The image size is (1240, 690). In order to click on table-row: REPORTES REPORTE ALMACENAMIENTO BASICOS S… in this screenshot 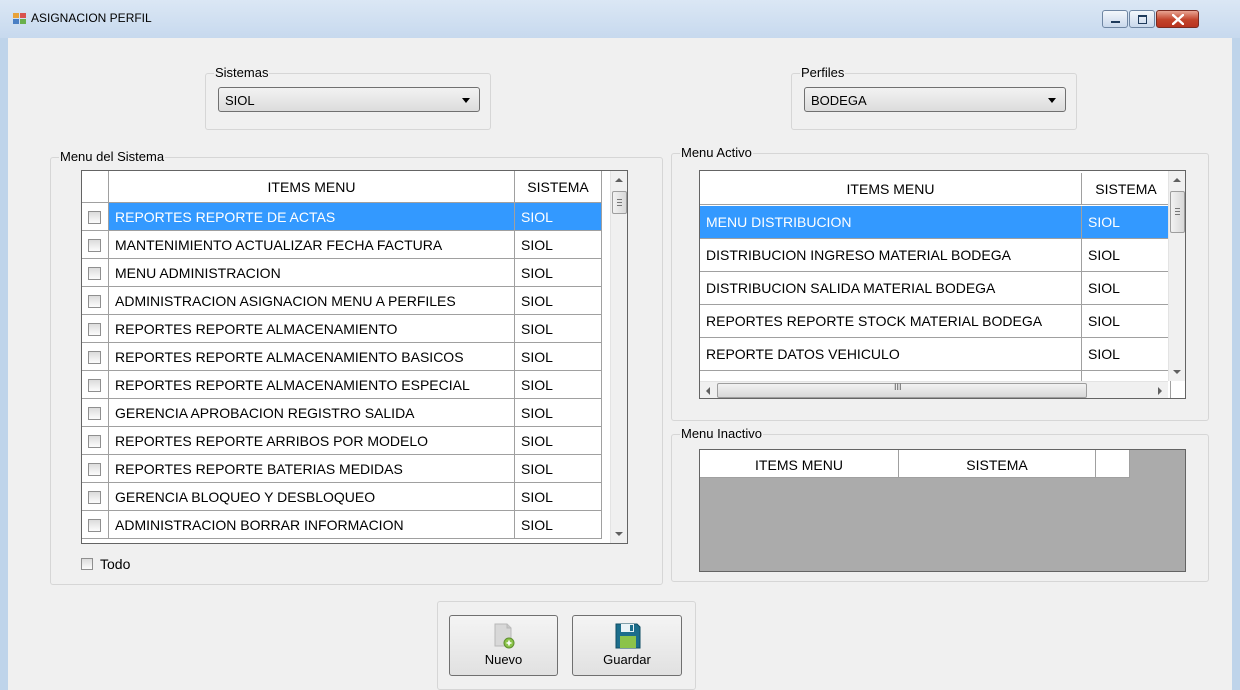, I will do `click(346, 357)`.